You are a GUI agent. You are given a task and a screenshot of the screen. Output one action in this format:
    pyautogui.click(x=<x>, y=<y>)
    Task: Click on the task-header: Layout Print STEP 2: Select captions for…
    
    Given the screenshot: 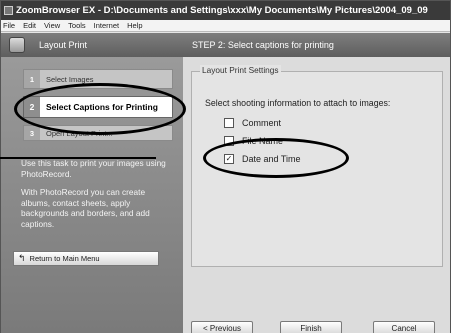 What is the action you would take?
    pyautogui.click(x=225, y=45)
    